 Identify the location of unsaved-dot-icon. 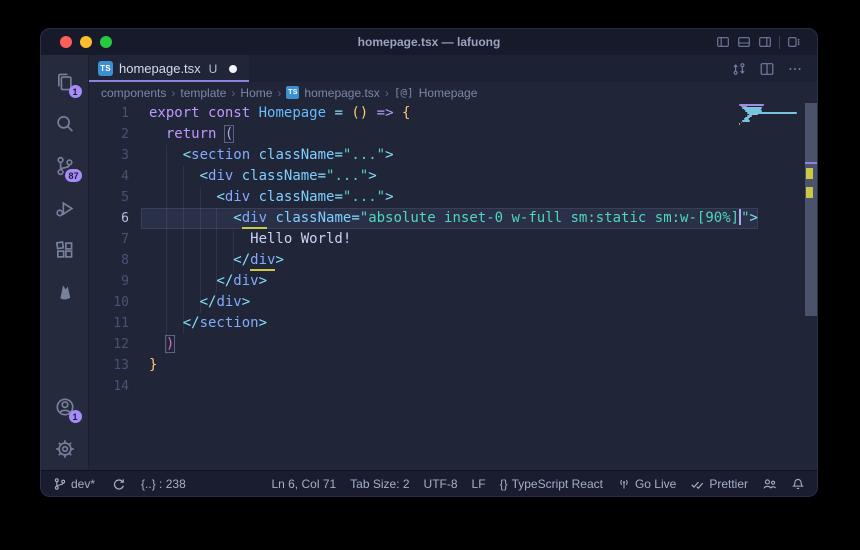
(233, 68).